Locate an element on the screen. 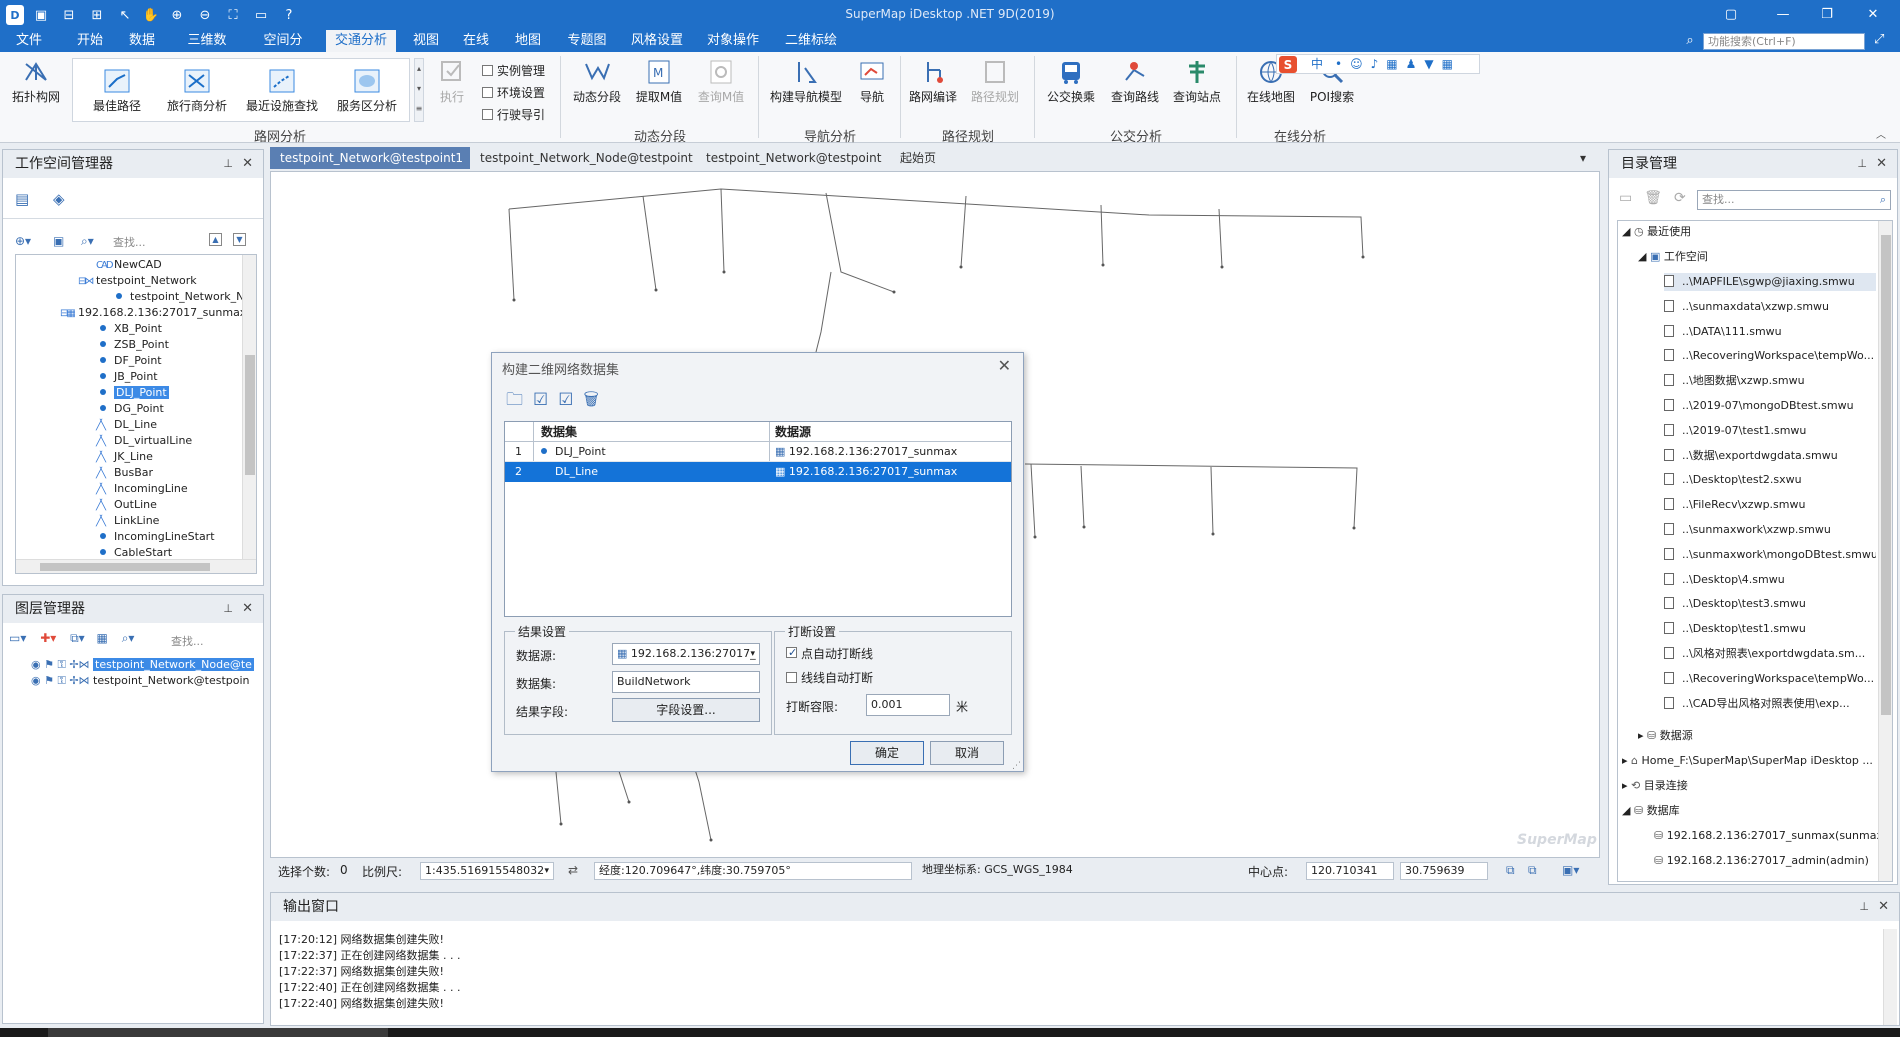 This screenshot has width=1900, height=1037. maximize-button: ❐ is located at coordinates (1827, 15).